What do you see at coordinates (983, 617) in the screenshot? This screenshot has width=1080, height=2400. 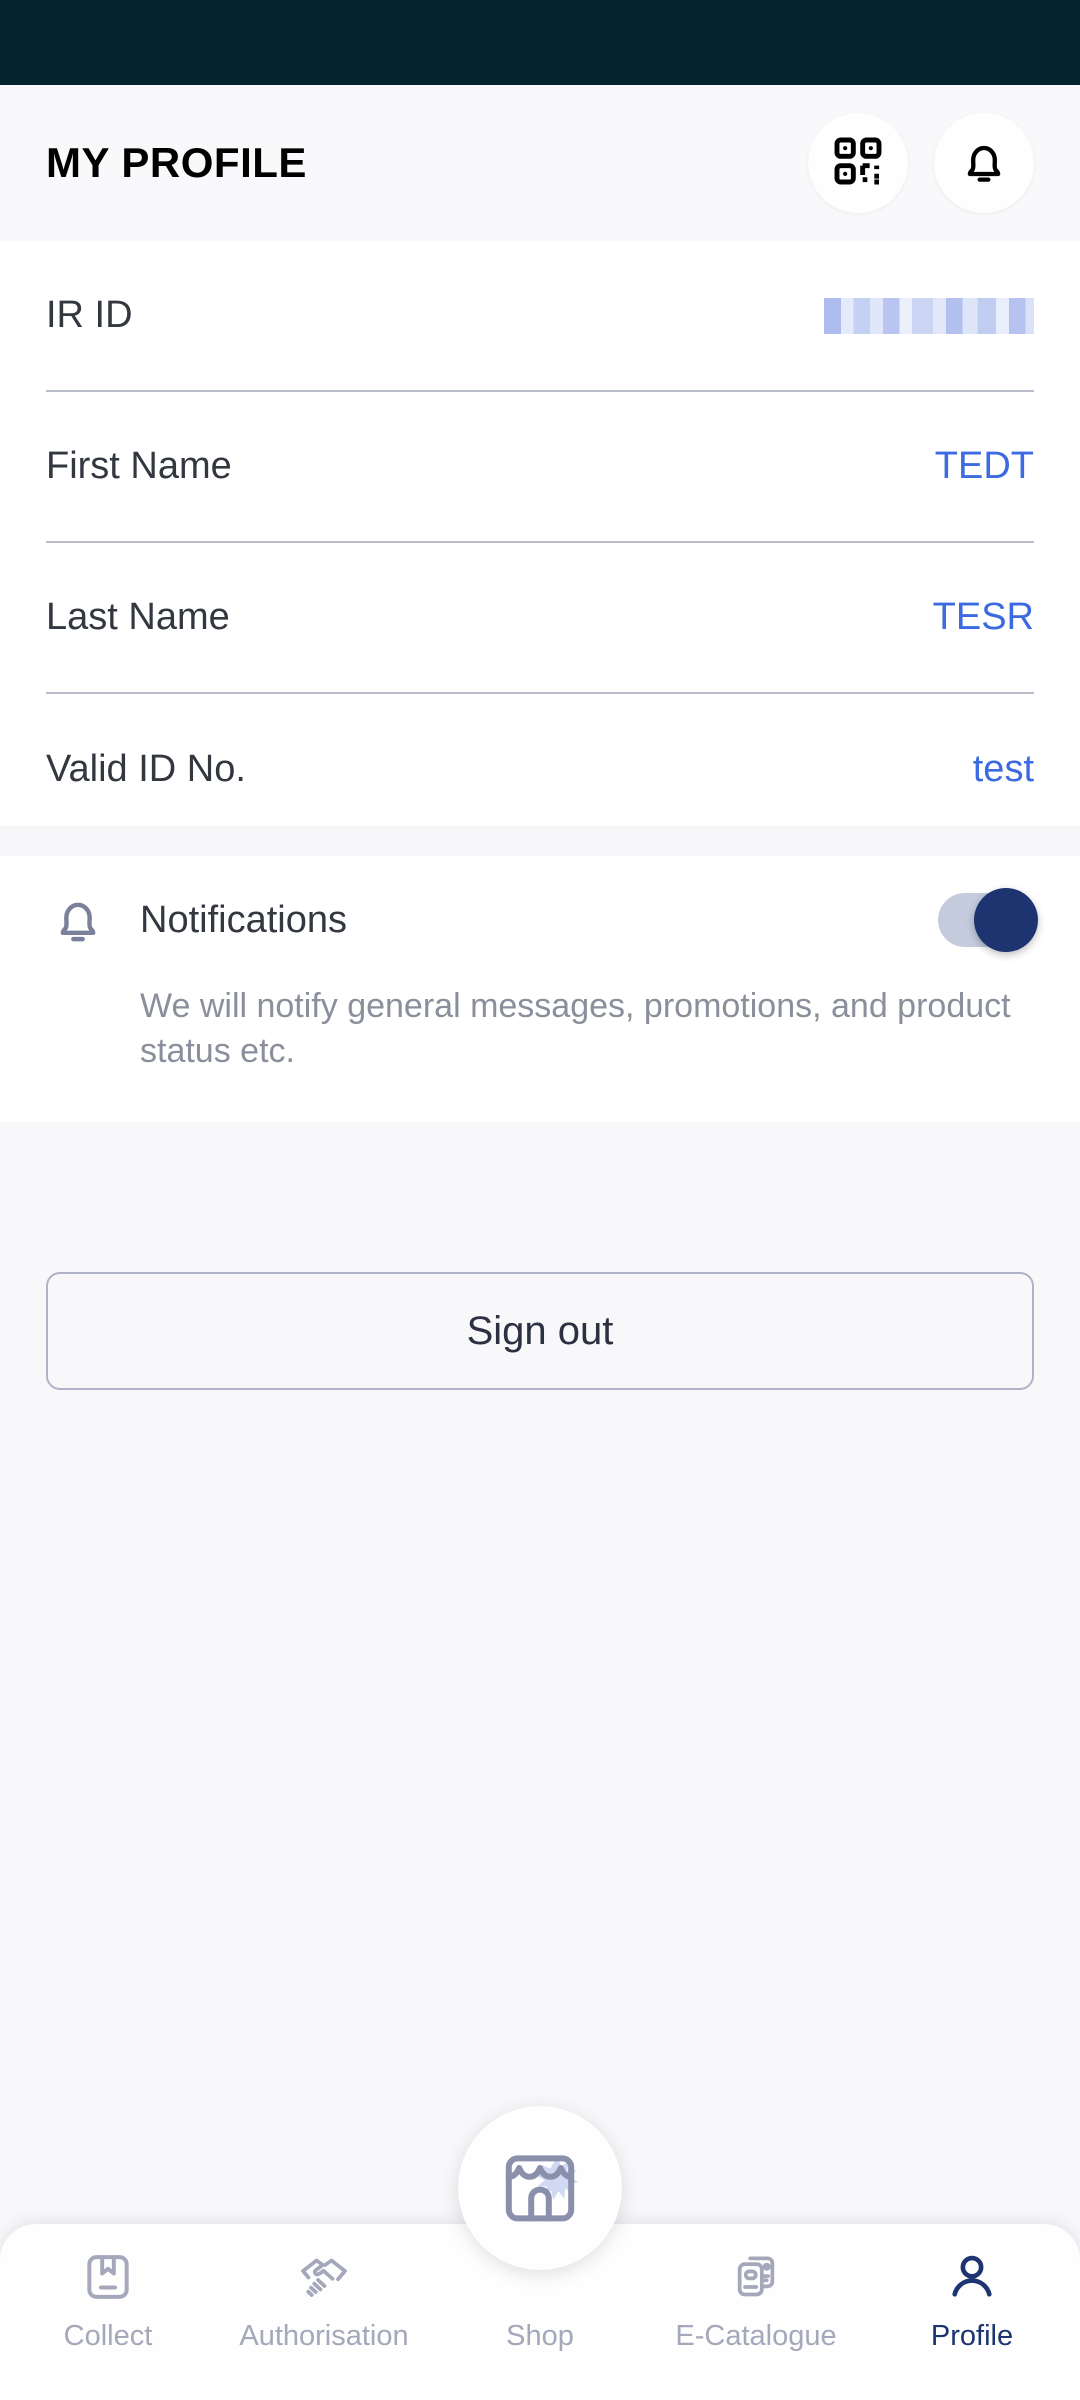 I see `field-value: TESR` at bounding box center [983, 617].